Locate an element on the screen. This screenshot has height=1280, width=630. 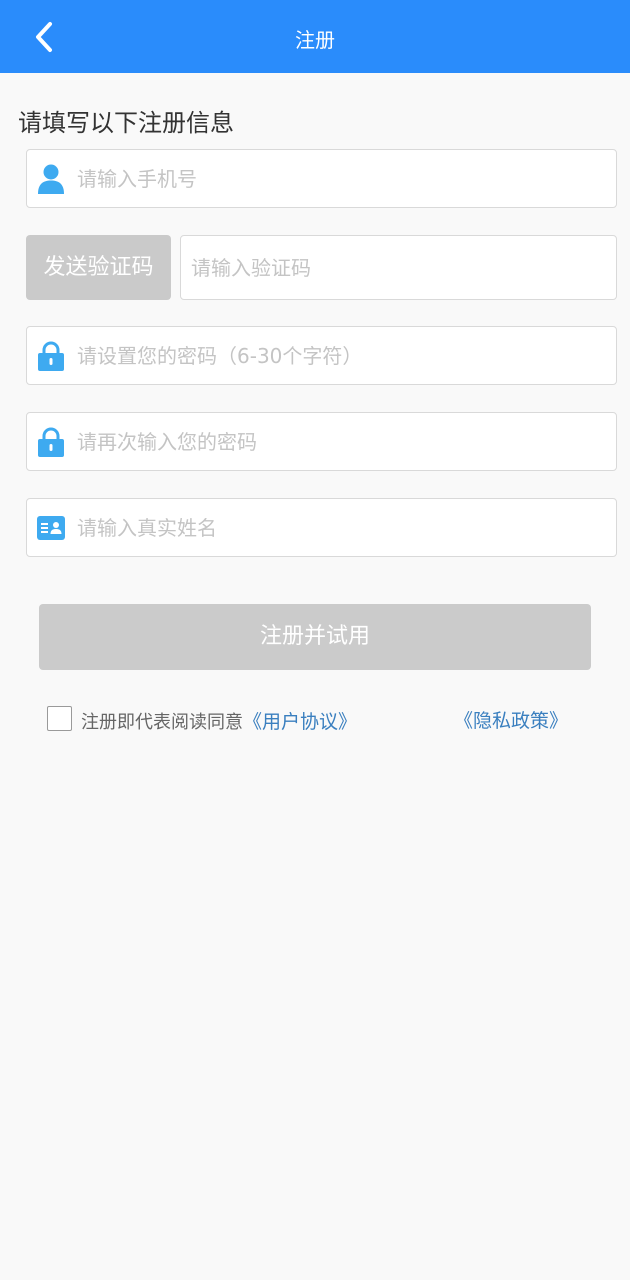
password-input is located at coordinates (341, 355).